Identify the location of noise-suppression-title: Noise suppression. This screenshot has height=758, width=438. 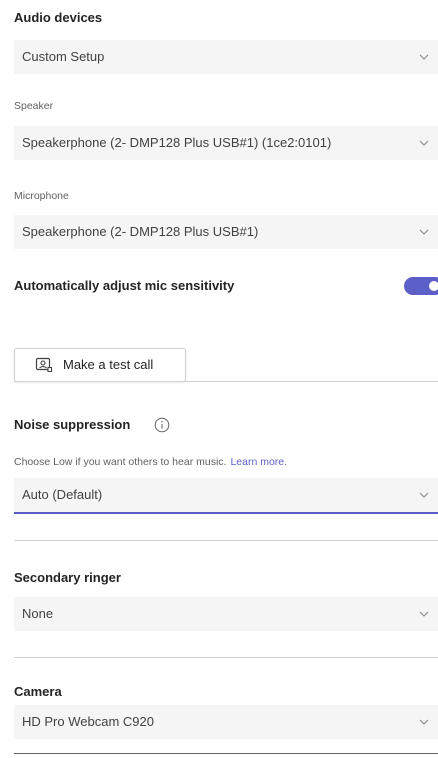
(72, 424).